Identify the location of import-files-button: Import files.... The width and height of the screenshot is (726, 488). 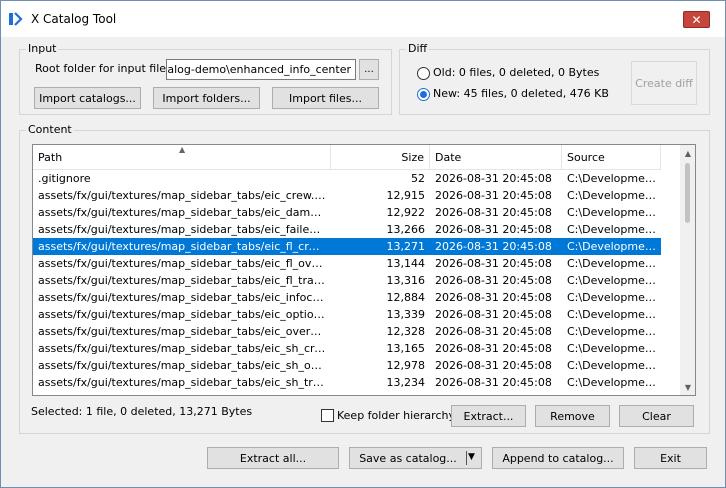
(325, 98).